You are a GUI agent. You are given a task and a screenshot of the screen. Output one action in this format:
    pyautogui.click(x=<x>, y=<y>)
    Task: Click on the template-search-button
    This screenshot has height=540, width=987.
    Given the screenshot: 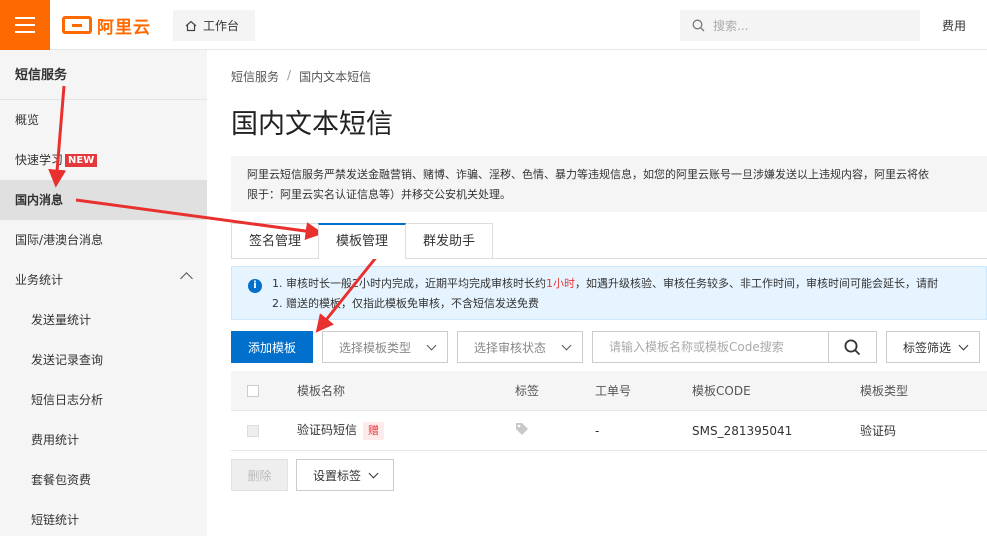 What is the action you would take?
    pyautogui.click(x=852, y=347)
    